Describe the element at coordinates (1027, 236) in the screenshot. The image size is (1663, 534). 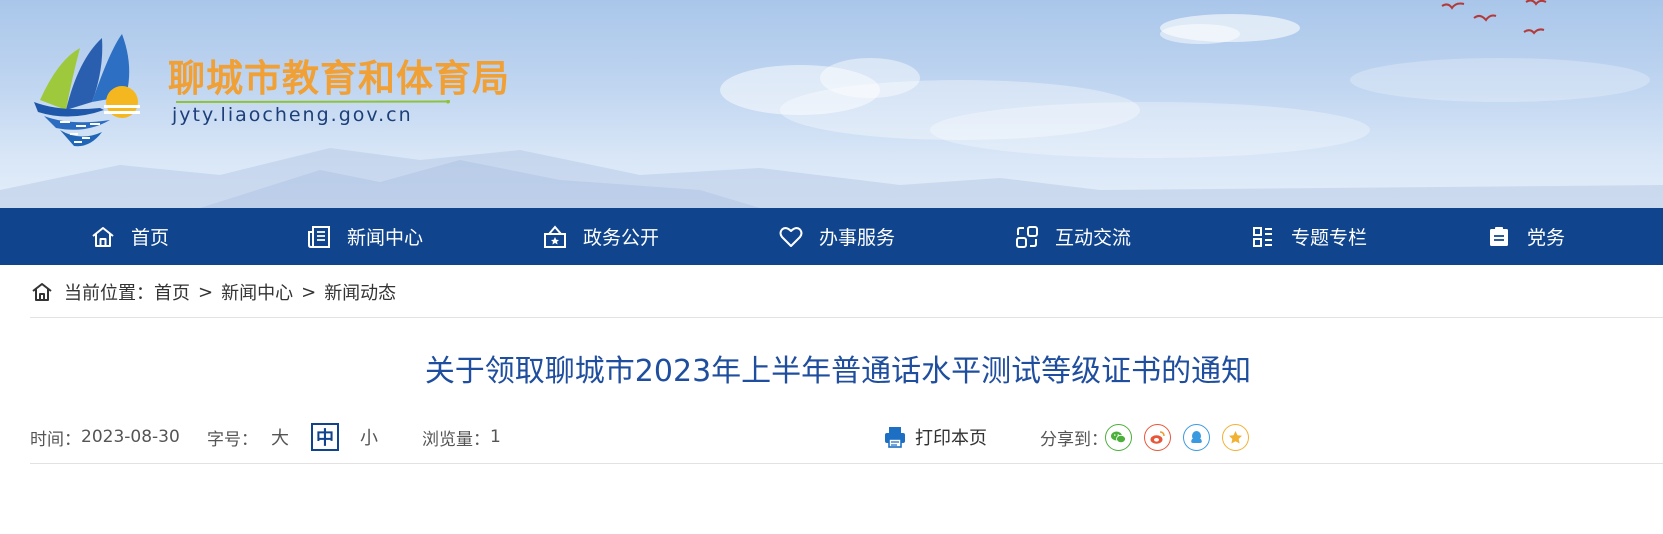
I see `interaction-icon` at that location.